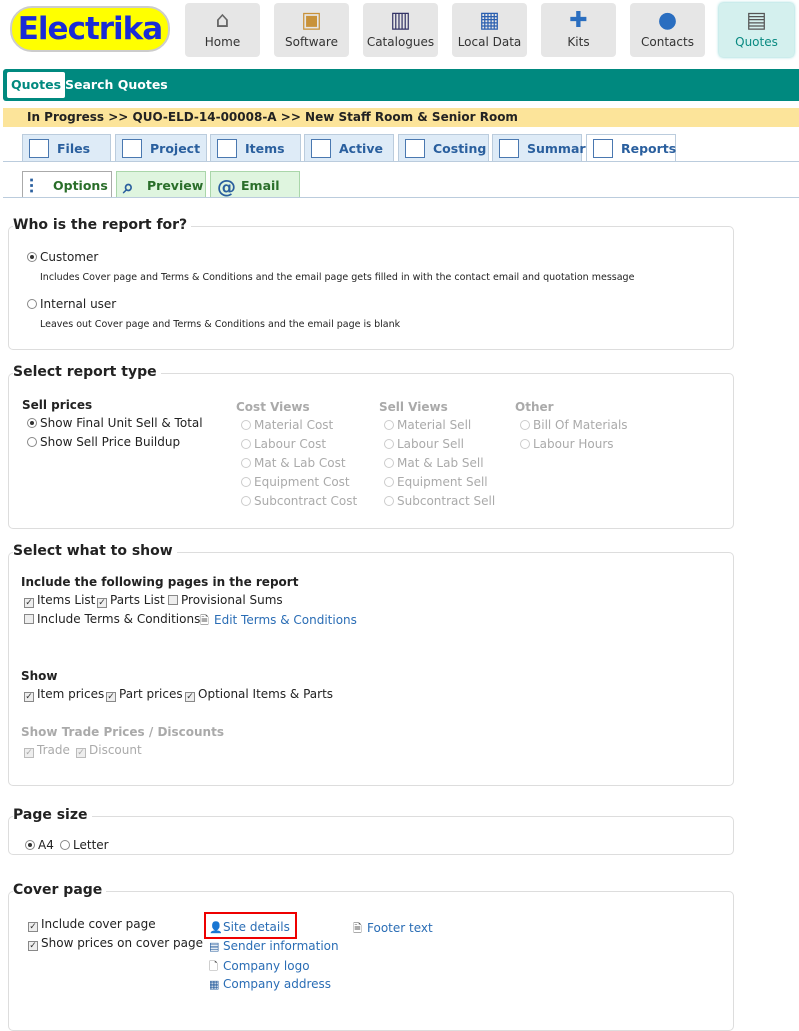  Describe the element at coordinates (131, 600) in the screenshot. I see `parts-list-checkbox: ✓ Parts List` at that location.